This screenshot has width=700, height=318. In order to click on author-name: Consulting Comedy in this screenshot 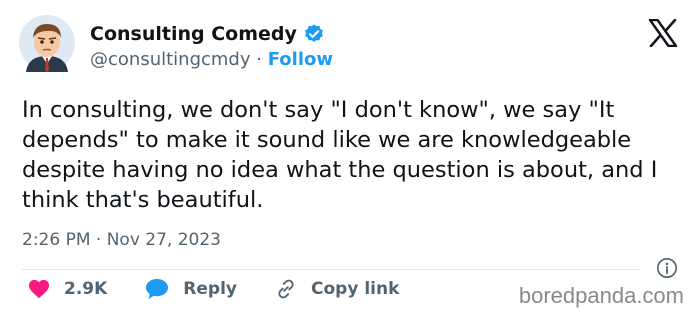, I will do `click(193, 34)`.